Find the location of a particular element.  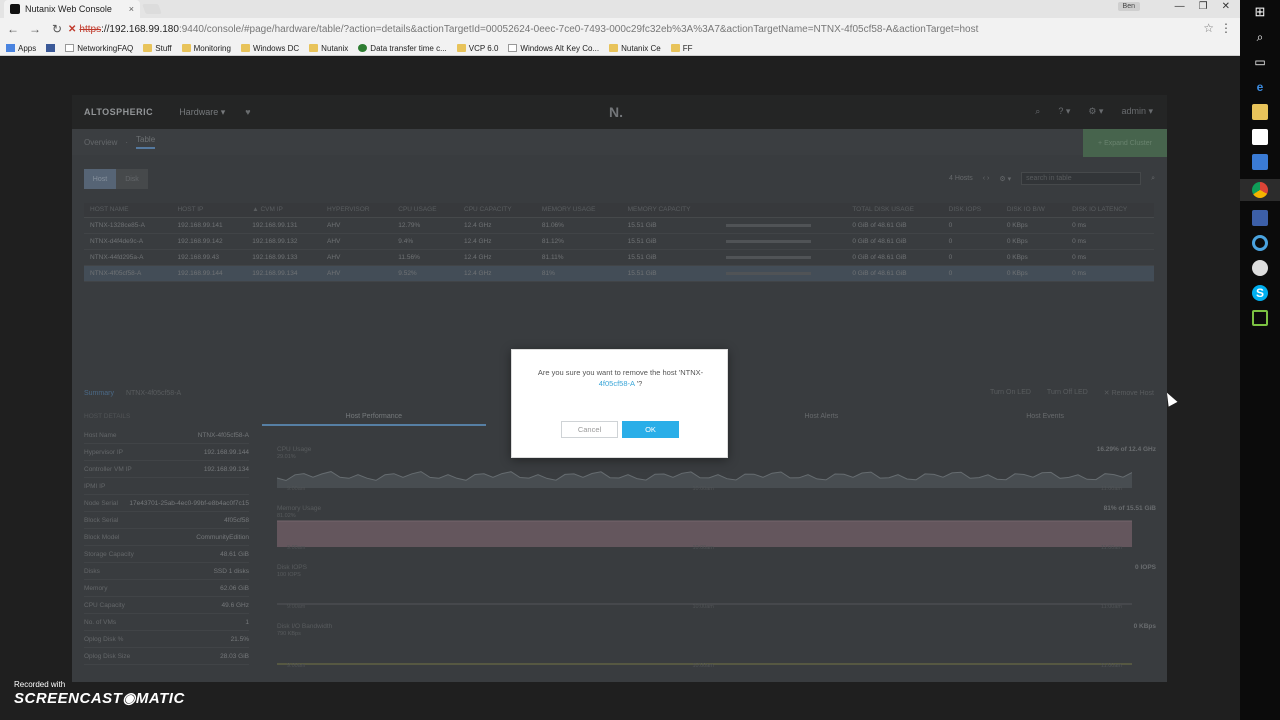

edge-browser-icon: e is located at coordinates (1260, 87).